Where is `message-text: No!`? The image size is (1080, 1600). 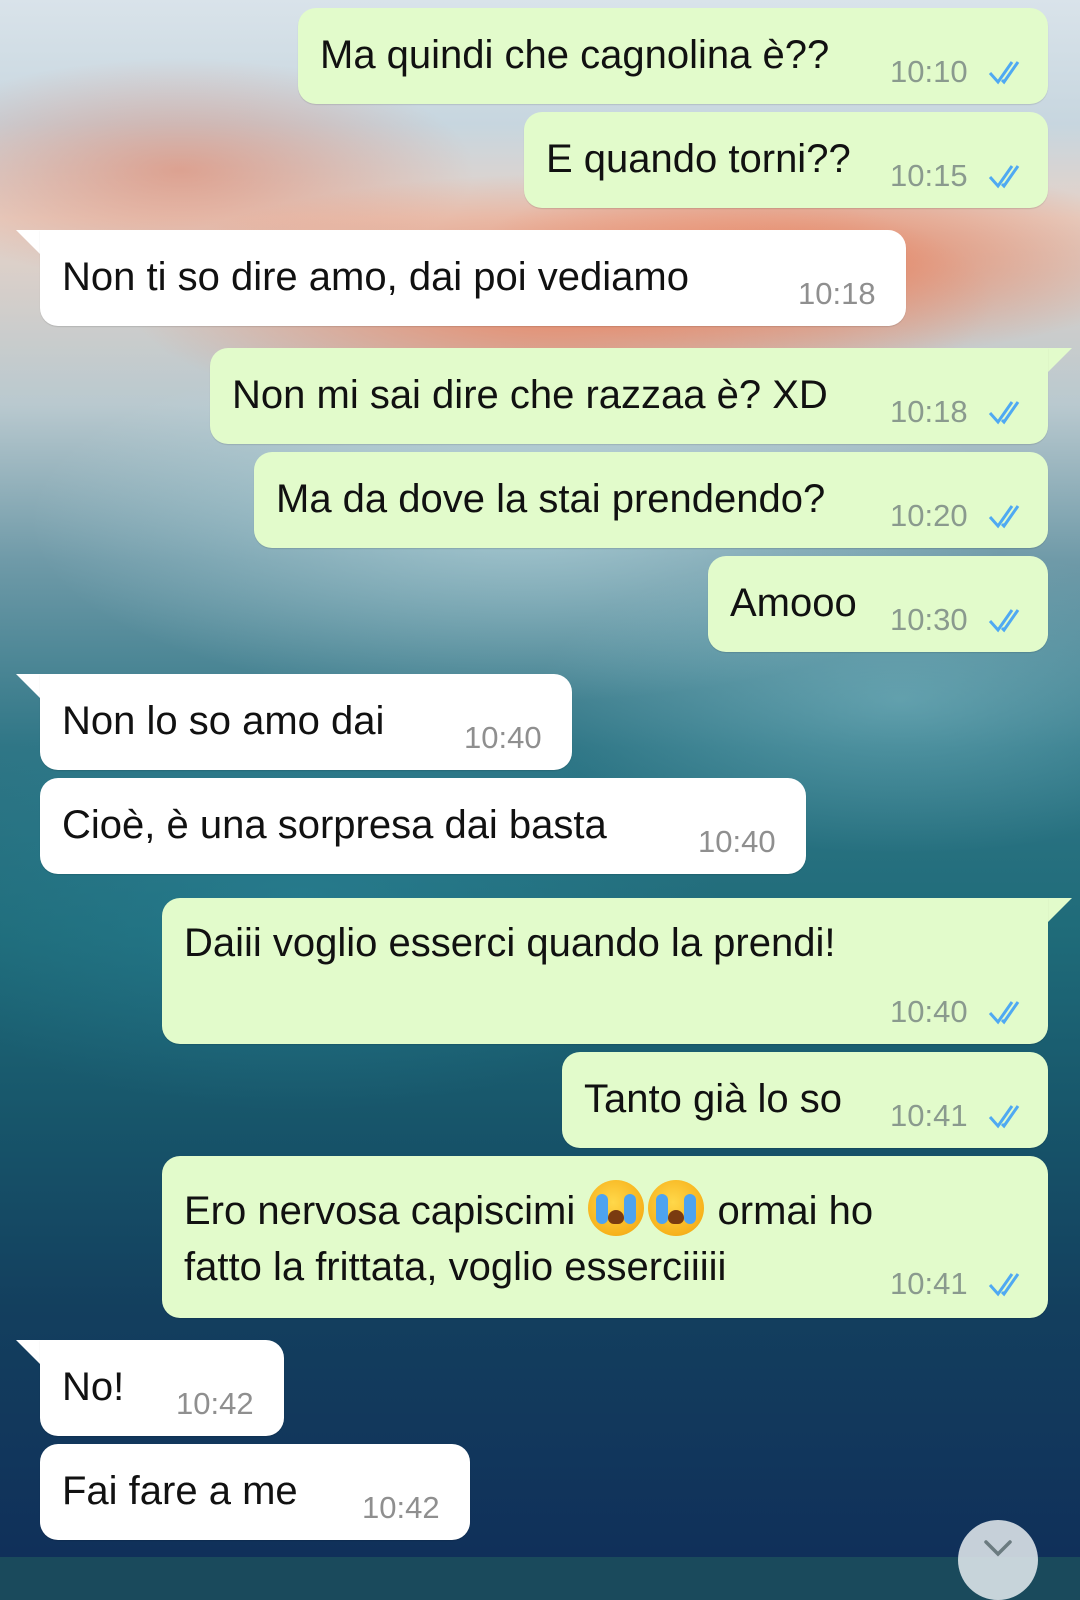 message-text: No! is located at coordinates (93, 1387).